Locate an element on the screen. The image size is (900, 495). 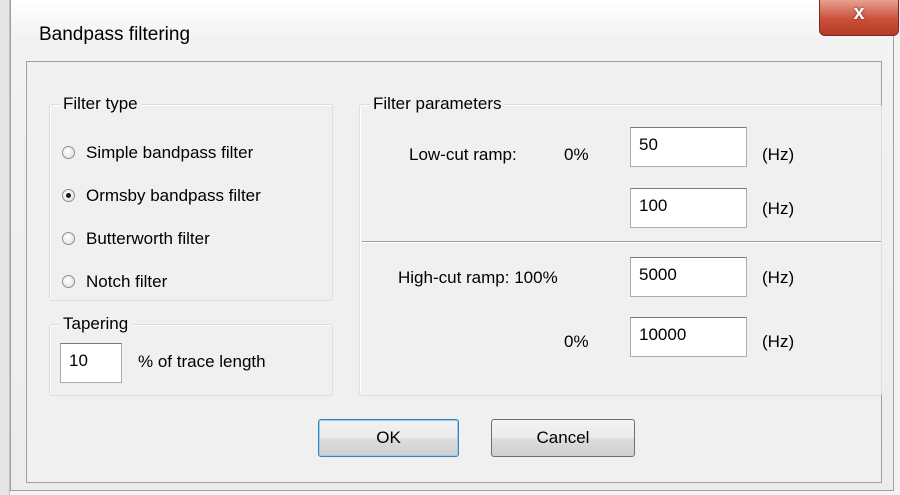
tapering-input: 10 is located at coordinates (91, 363).